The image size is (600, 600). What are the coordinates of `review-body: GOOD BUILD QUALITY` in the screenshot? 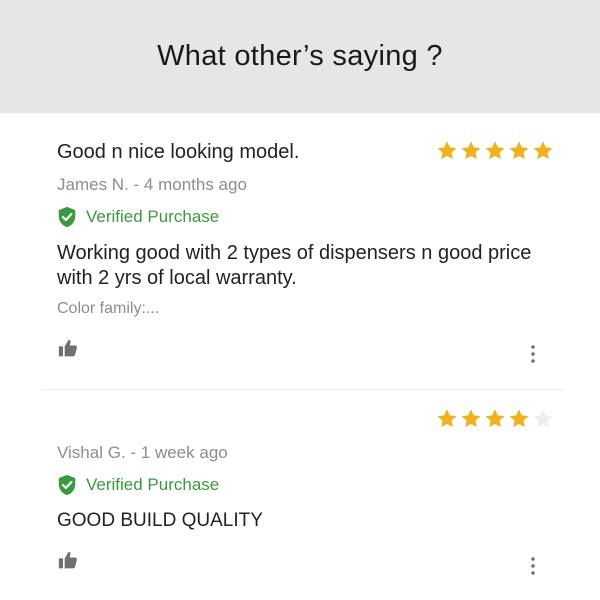 It's located at (160, 520).